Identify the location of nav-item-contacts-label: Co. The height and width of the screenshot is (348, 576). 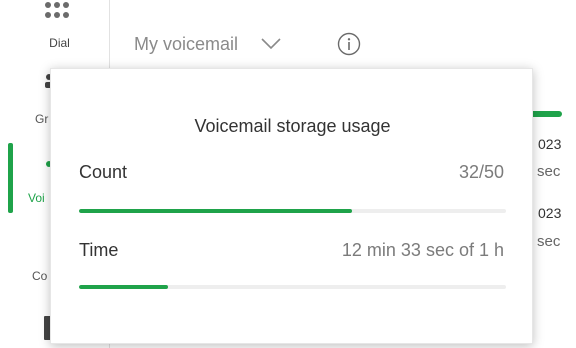
(39, 276).